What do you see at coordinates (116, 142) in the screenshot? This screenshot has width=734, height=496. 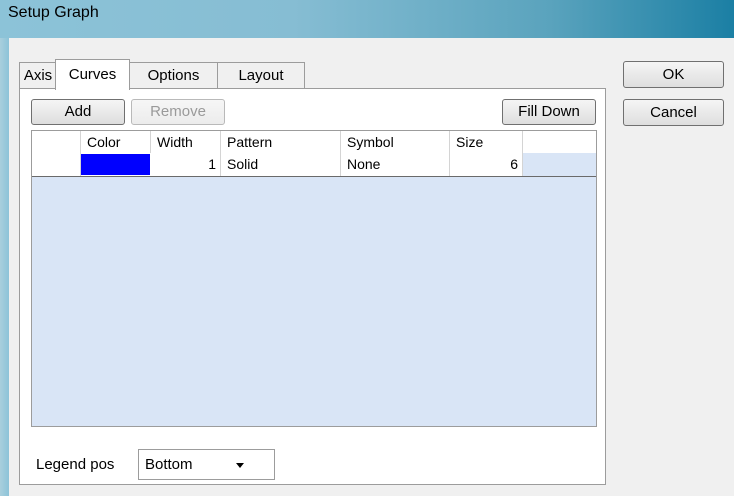 I see `header-color: Color` at bounding box center [116, 142].